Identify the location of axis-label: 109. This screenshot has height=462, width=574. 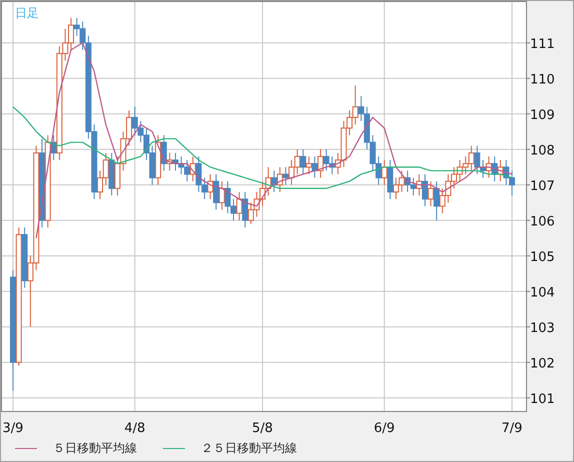
(542, 115).